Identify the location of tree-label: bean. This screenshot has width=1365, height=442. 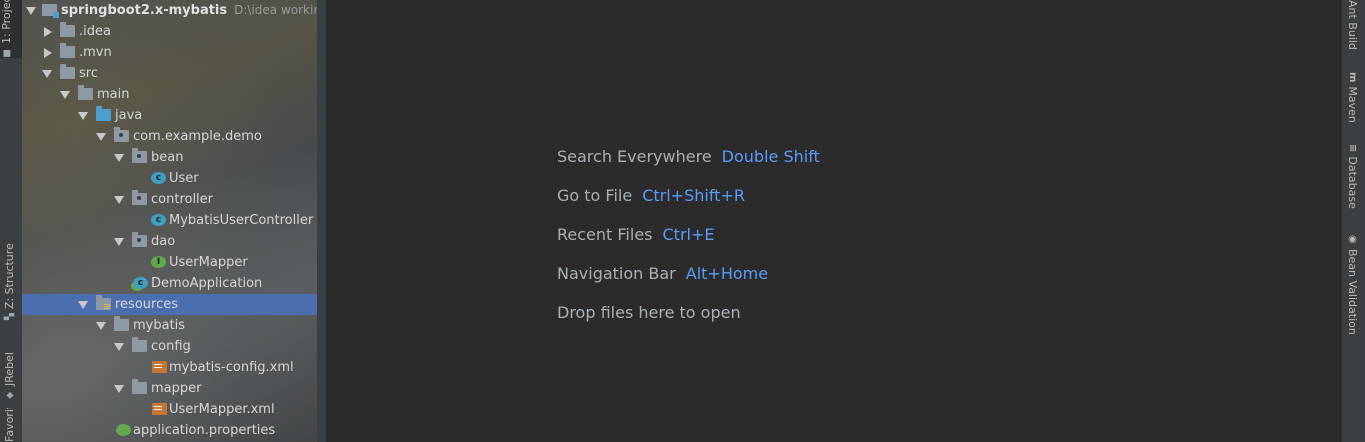
(167, 157).